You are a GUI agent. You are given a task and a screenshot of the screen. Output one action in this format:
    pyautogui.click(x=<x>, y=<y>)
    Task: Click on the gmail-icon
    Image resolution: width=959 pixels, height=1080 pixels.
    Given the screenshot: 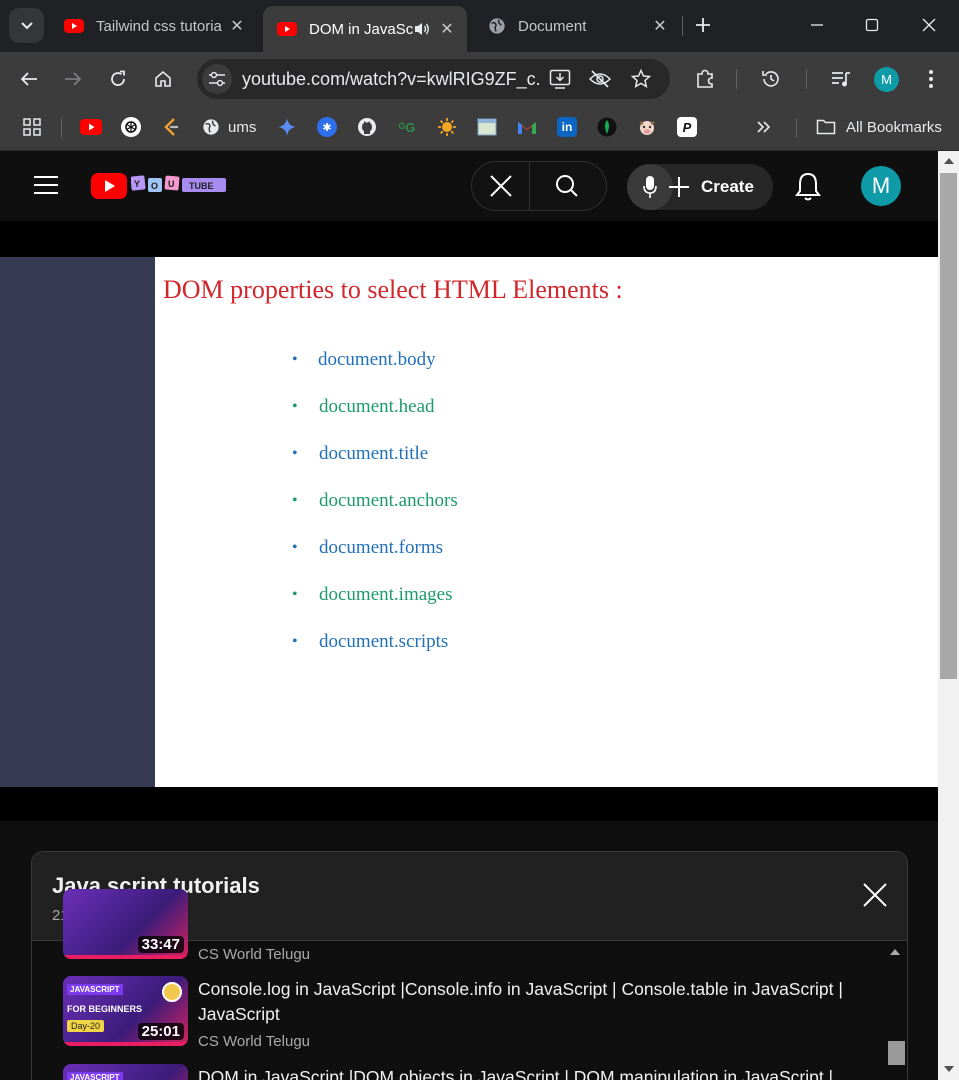 What is the action you would take?
    pyautogui.click(x=527, y=128)
    